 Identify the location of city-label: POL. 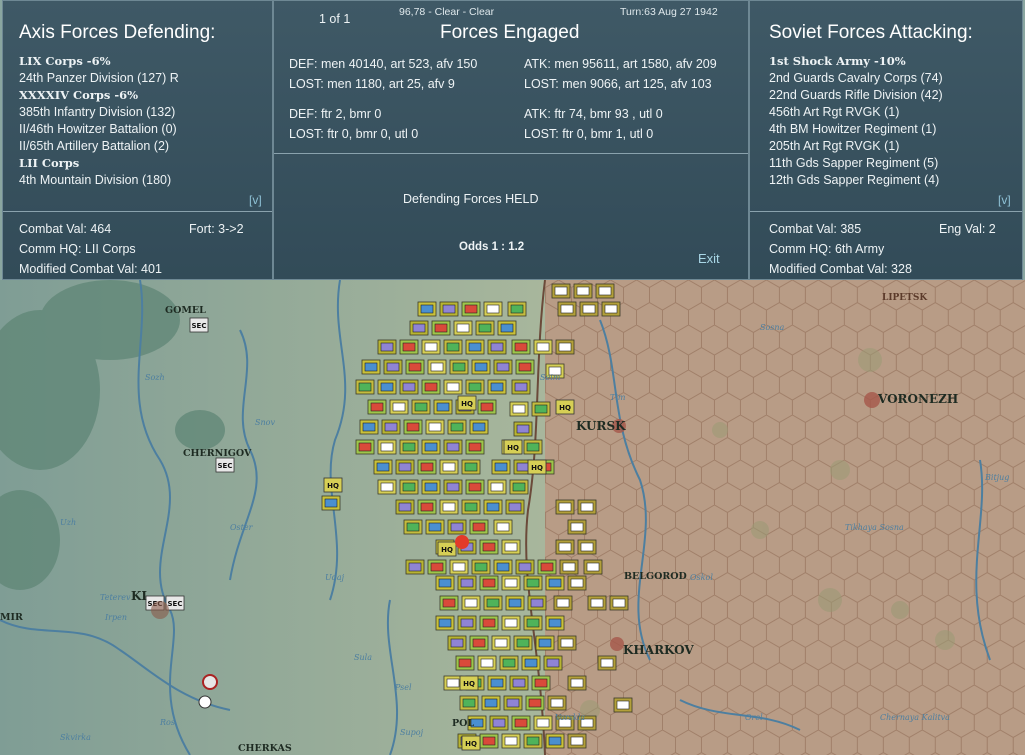
(463, 723).